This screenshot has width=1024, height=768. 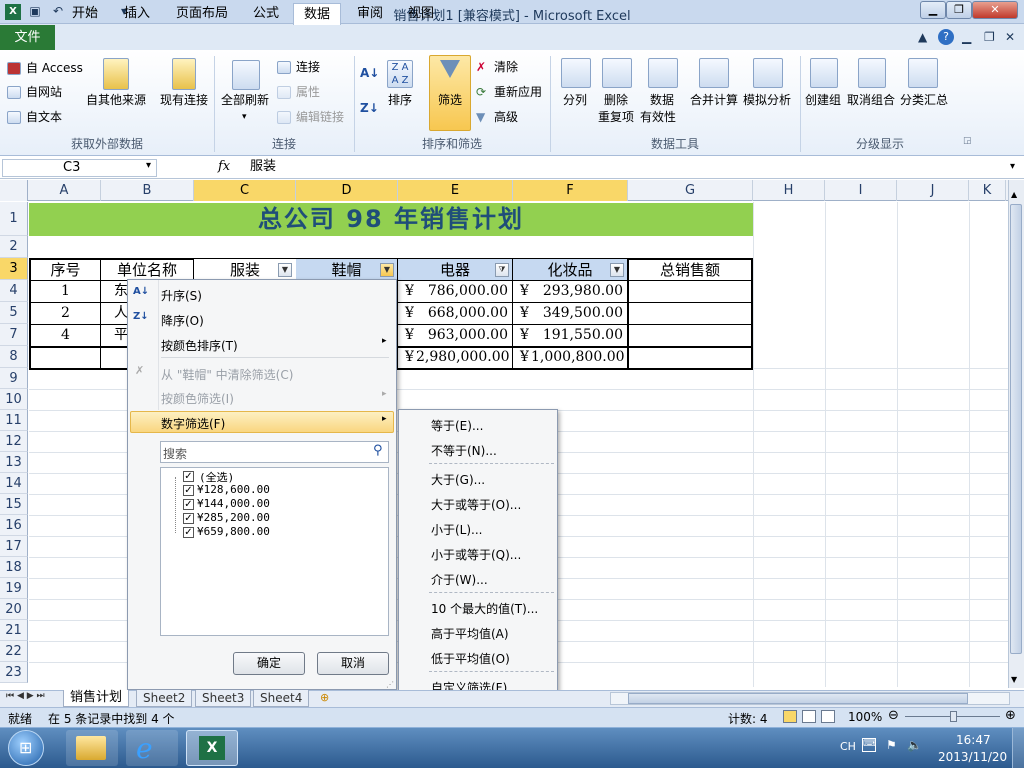 I want to click on flag-icon: ⚑, so click(x=891, y=745).